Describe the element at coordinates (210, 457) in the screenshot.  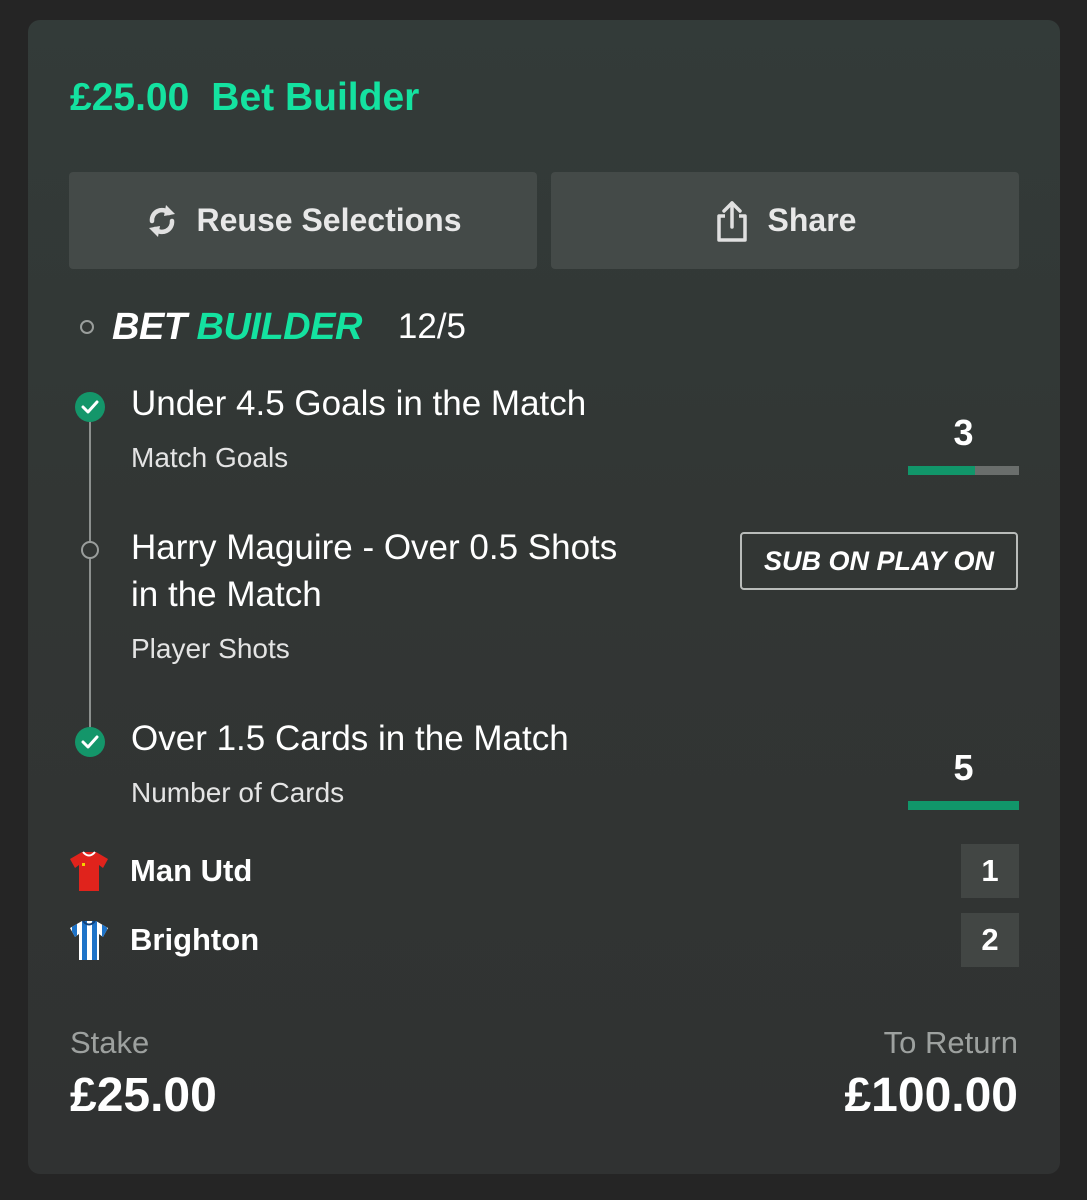
I see `selection-market: Match Goals` at that location.